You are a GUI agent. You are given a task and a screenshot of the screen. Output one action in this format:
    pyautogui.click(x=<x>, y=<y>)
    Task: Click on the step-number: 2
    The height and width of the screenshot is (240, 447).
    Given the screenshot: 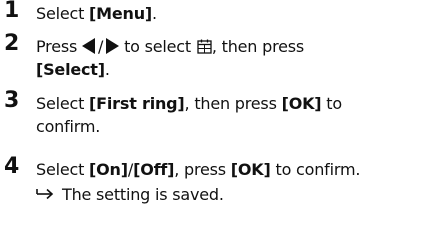 What is the action you would take?
    pyautogui.click(x=12, y=43)
    